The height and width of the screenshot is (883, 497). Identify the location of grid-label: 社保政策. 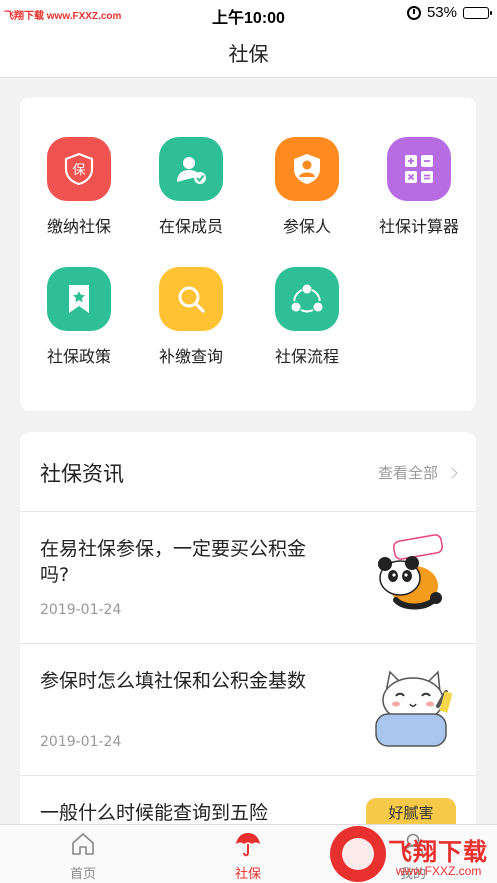
(78, 356).